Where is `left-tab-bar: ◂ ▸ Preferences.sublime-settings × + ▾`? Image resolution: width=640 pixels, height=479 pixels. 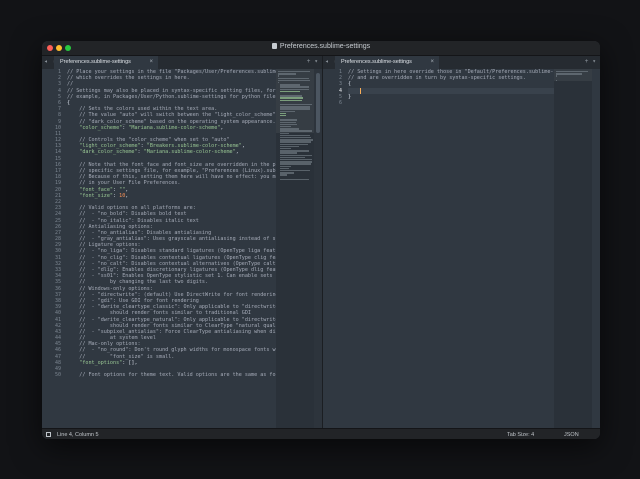
left-tab-bar: ◂ ▸ Preferences.sublime-settings × + ▾ is located at coordinates (182, 62).